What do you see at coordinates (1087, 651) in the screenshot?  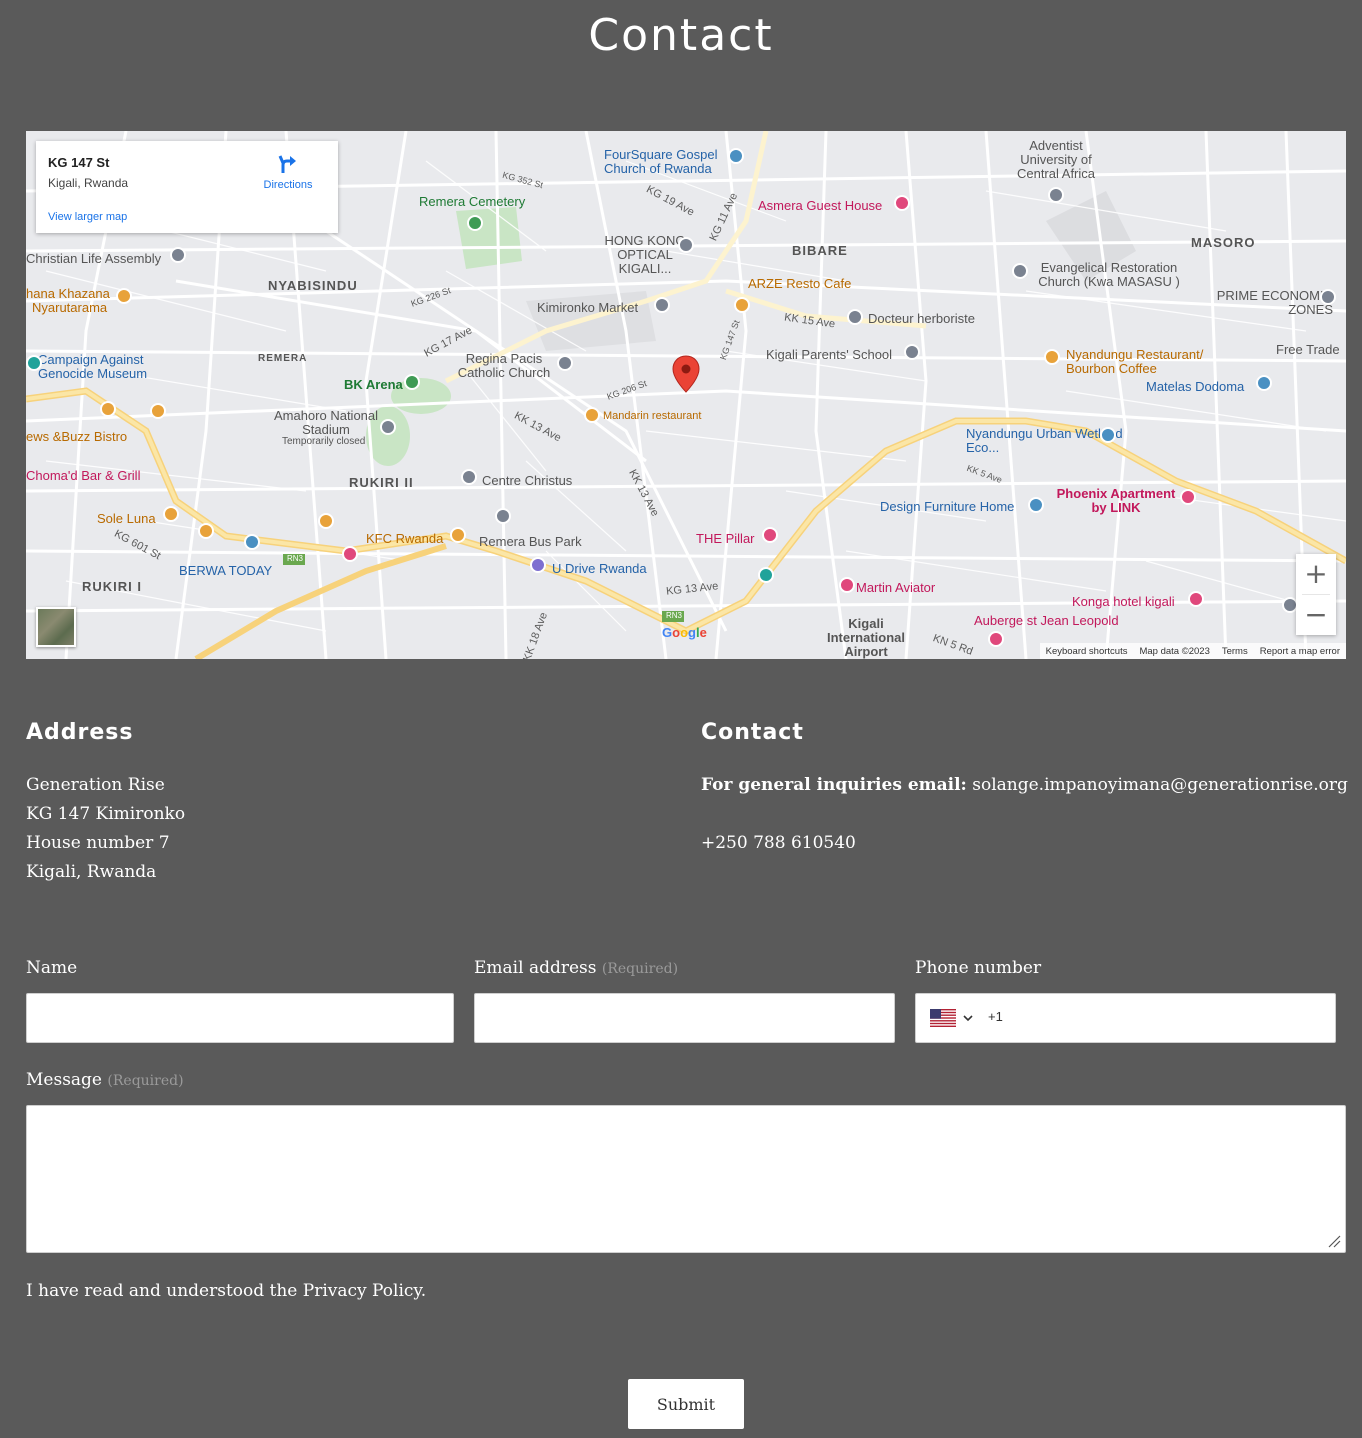 I see `keyboard-shortcuts-link: Keyboard shortcuts` at bounding box center [1087, 651].